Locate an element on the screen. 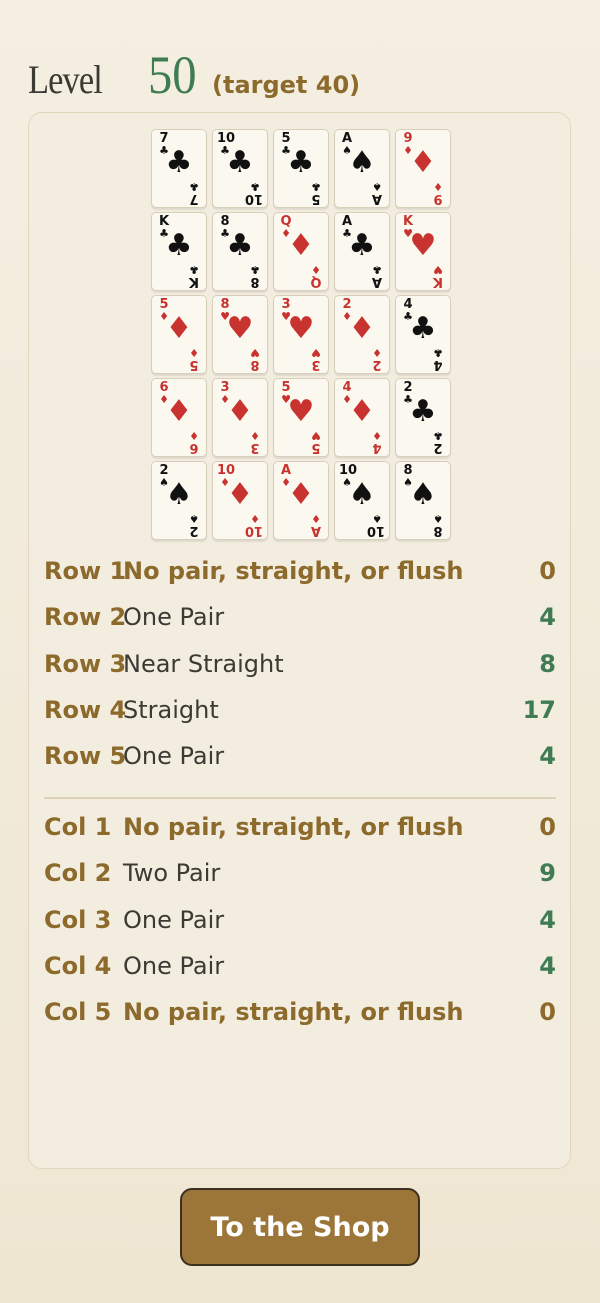 Image resolution: width=600 pixels, height=1303 pixels. score-label: Row 3 is located at coordinates (85, 663).